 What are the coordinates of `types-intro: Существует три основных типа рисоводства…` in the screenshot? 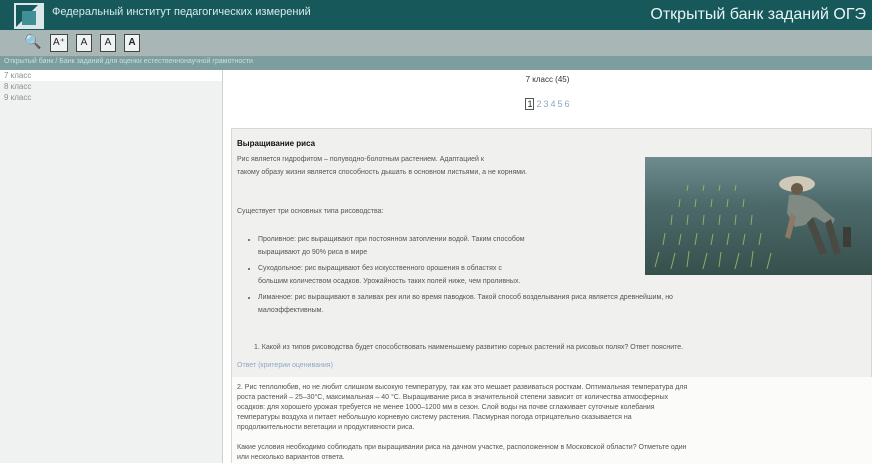 It's located at (310, 211).